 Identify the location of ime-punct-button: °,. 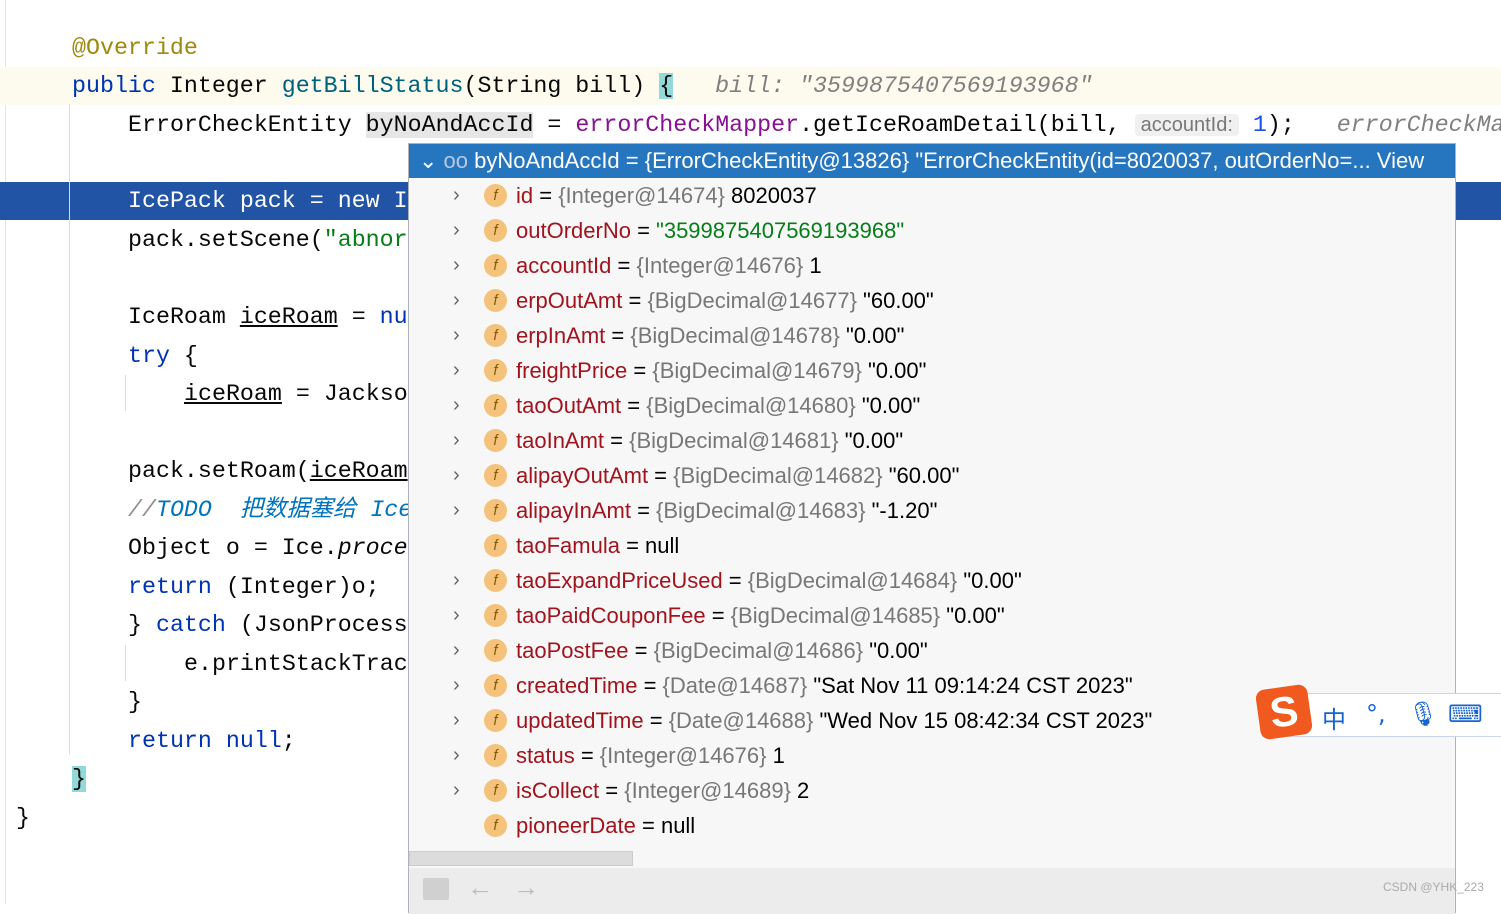
(1376, 714).